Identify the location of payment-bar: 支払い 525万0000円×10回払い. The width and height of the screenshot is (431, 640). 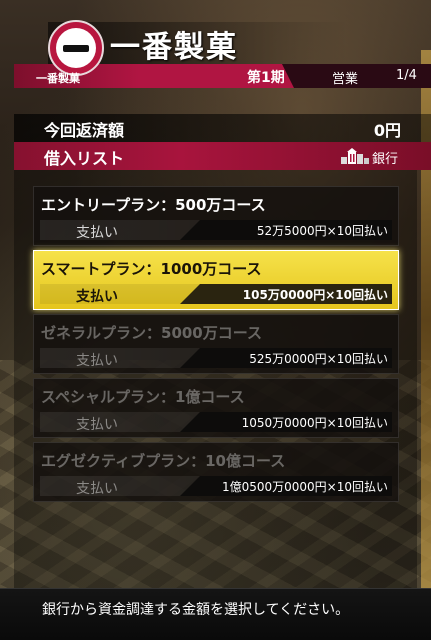
(216, 358).